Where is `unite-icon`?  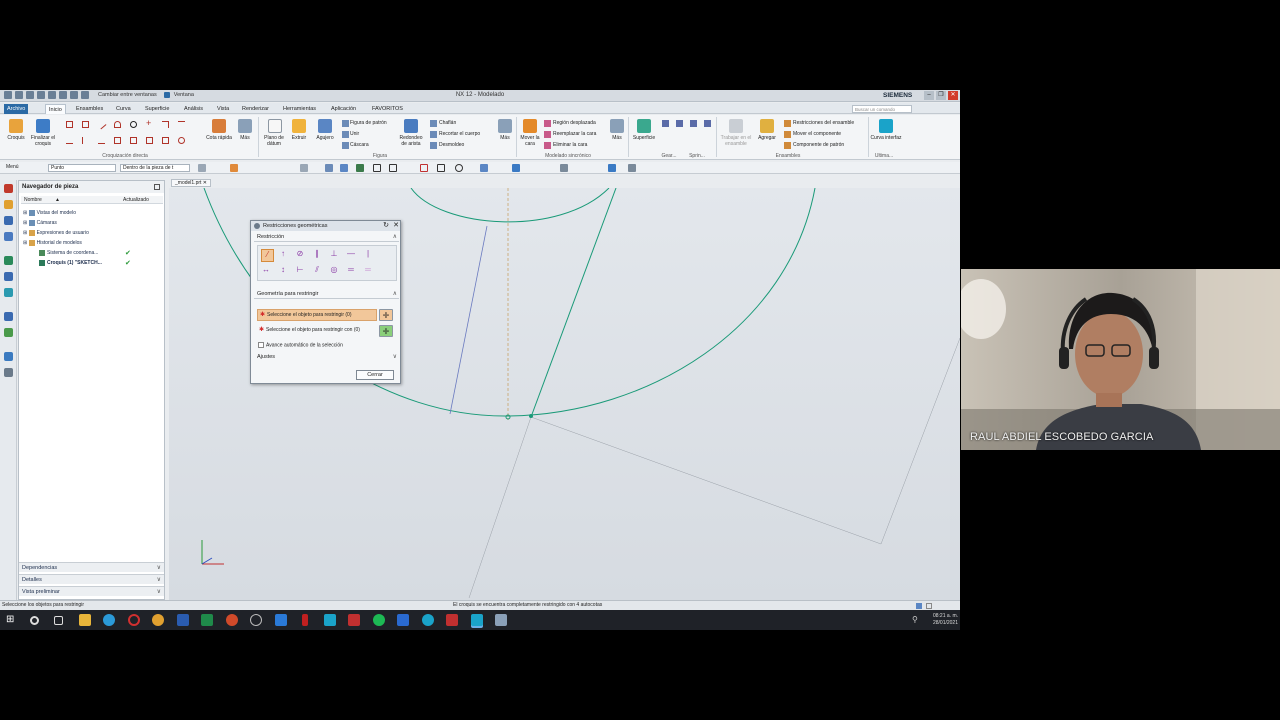 unite-icon is located at coordinates (345, 134).